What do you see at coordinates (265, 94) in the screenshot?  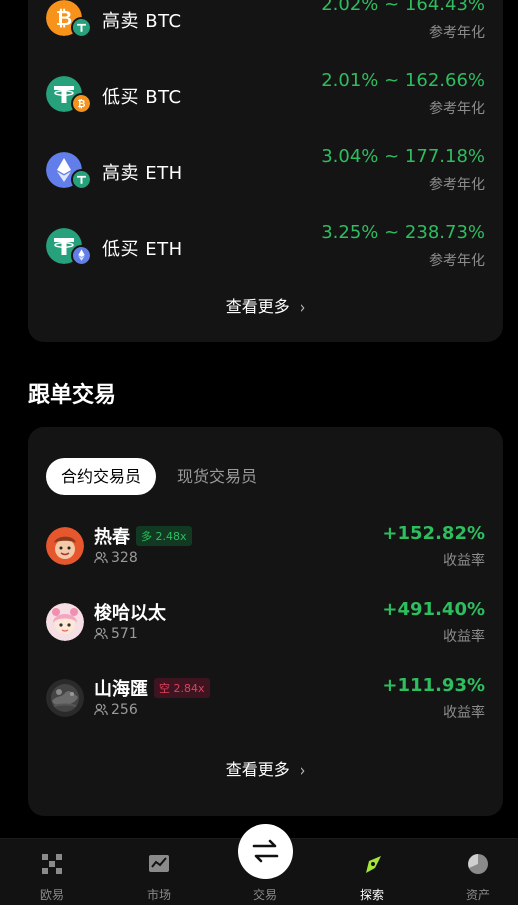 I see `dual-row-buy-low-btc: ₿ 低买 BTC 2.01% ~ 162.66% 参考年化` at bounding box center [265, 94].